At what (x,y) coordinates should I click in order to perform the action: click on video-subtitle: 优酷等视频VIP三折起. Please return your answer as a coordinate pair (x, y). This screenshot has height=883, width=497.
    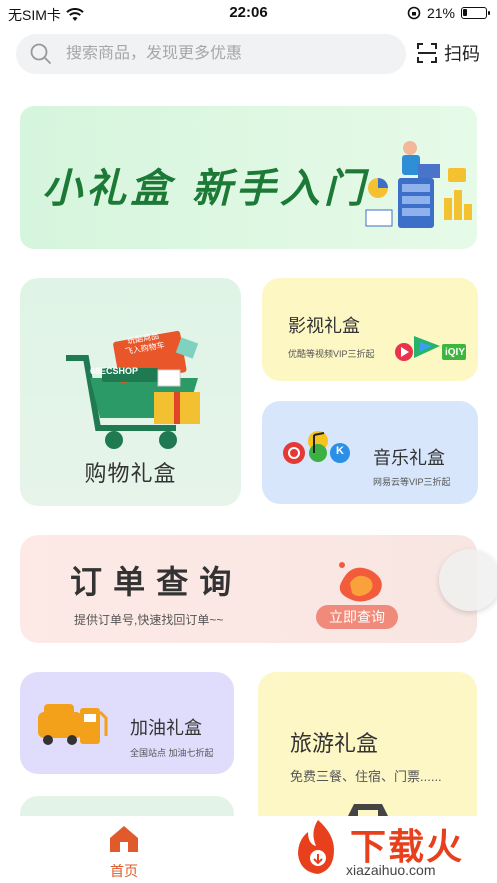
    Looking at the image, I should click on (331, 354).